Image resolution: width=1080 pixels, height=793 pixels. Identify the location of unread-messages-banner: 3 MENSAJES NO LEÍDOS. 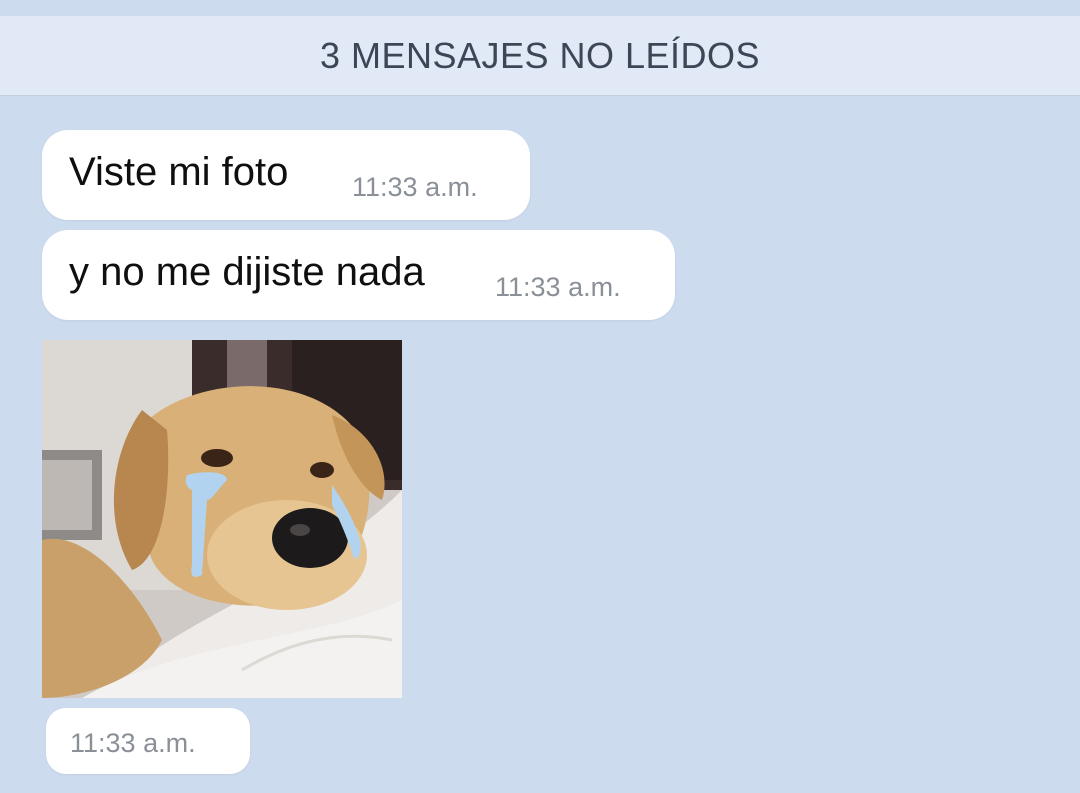
(540, 56).